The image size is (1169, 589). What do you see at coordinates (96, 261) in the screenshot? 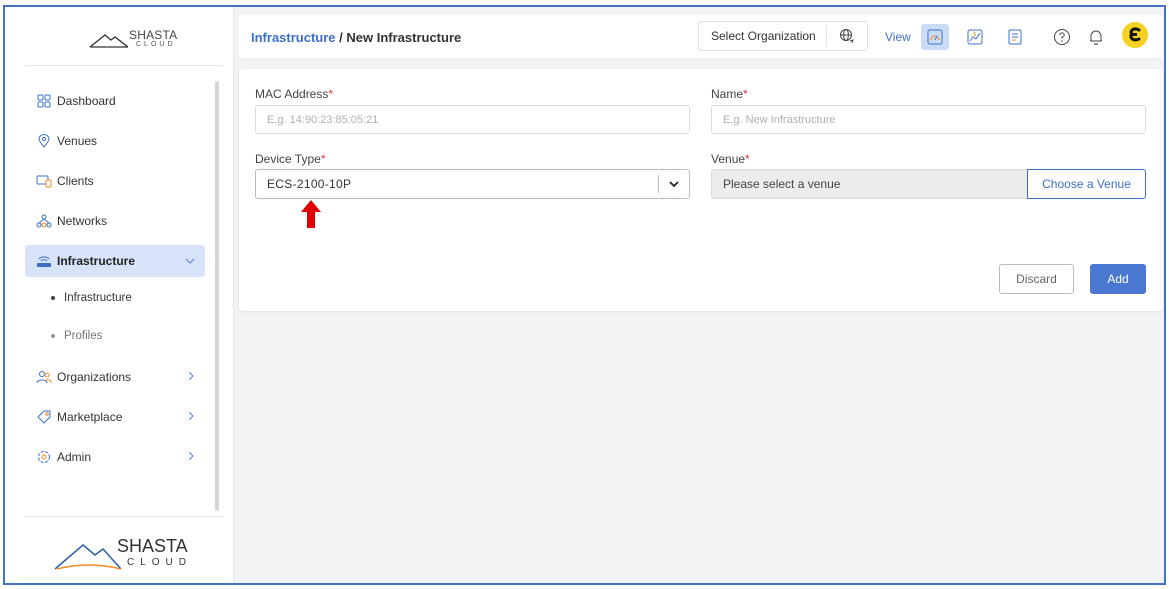
I see `sidebar-item-label: Infrastructure` at bounding box center [96, 261].